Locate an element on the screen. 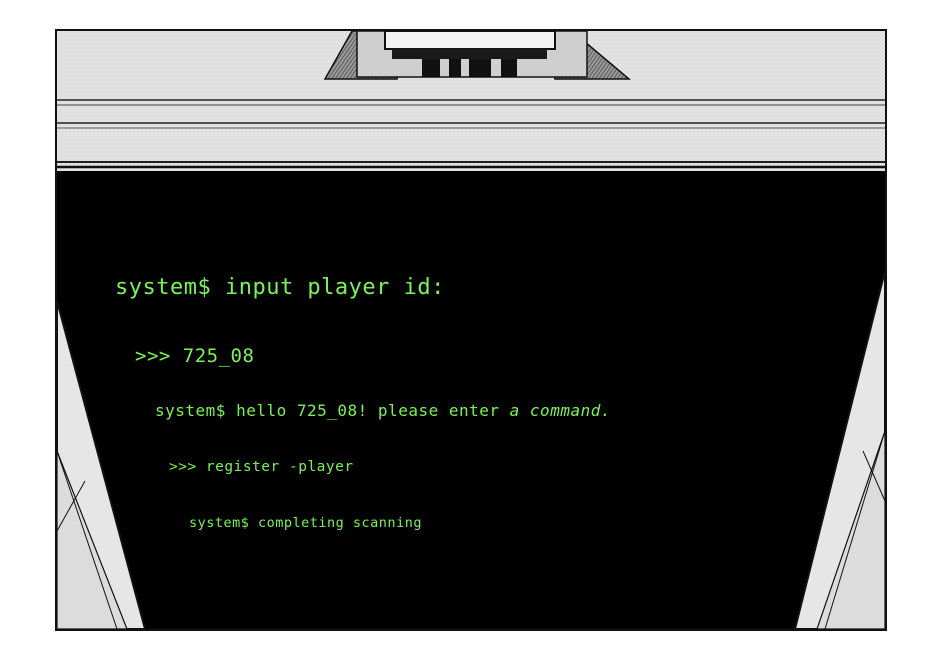 The image size is (940, 664). terminal-line-player-id: >>> 725_08 is located at coordinates (195, 356).